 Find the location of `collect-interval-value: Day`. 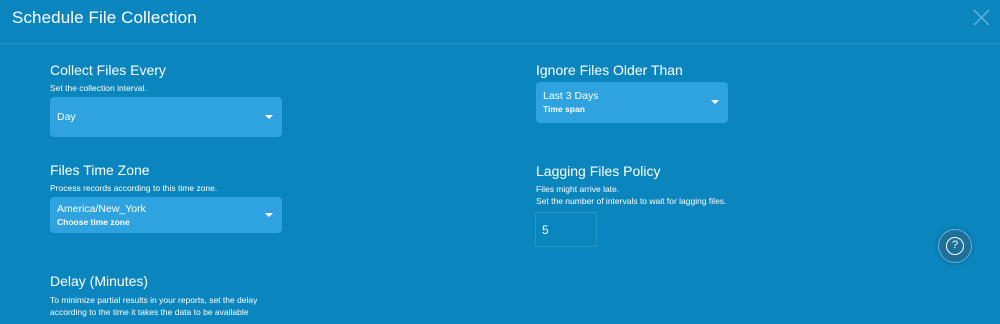

collect-interval-value: Day is located at coordinates (66, 117).